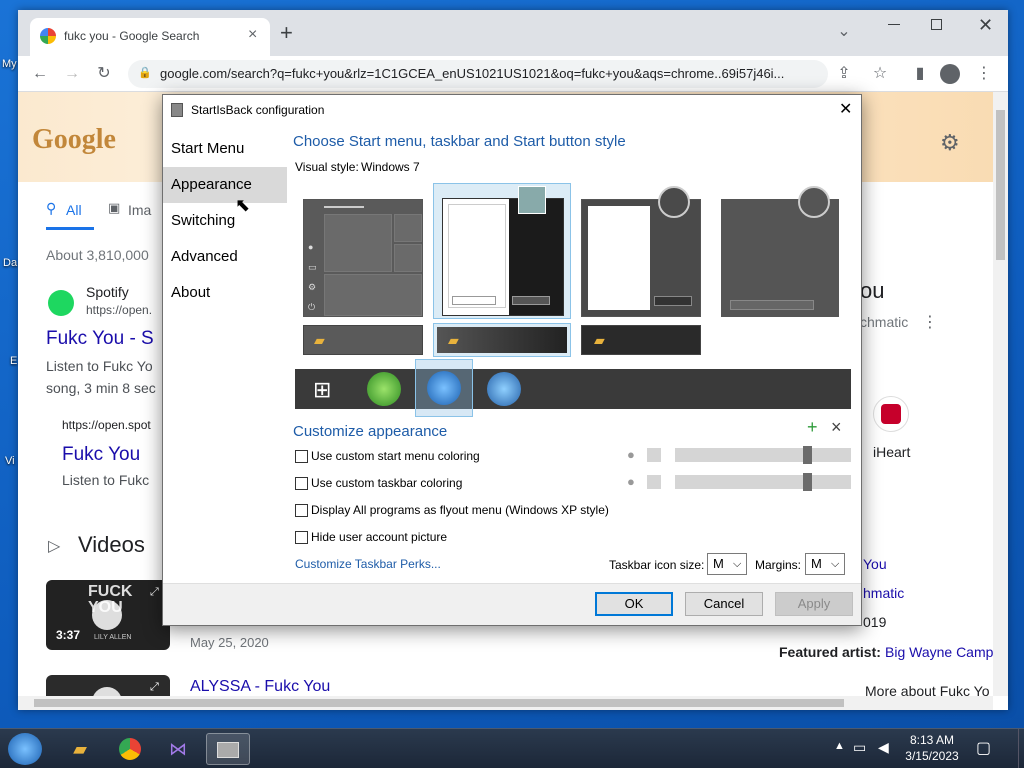 The image size is (1024, 768). I want to click on chevron-down-icon: ⌄, so click(844, 32).